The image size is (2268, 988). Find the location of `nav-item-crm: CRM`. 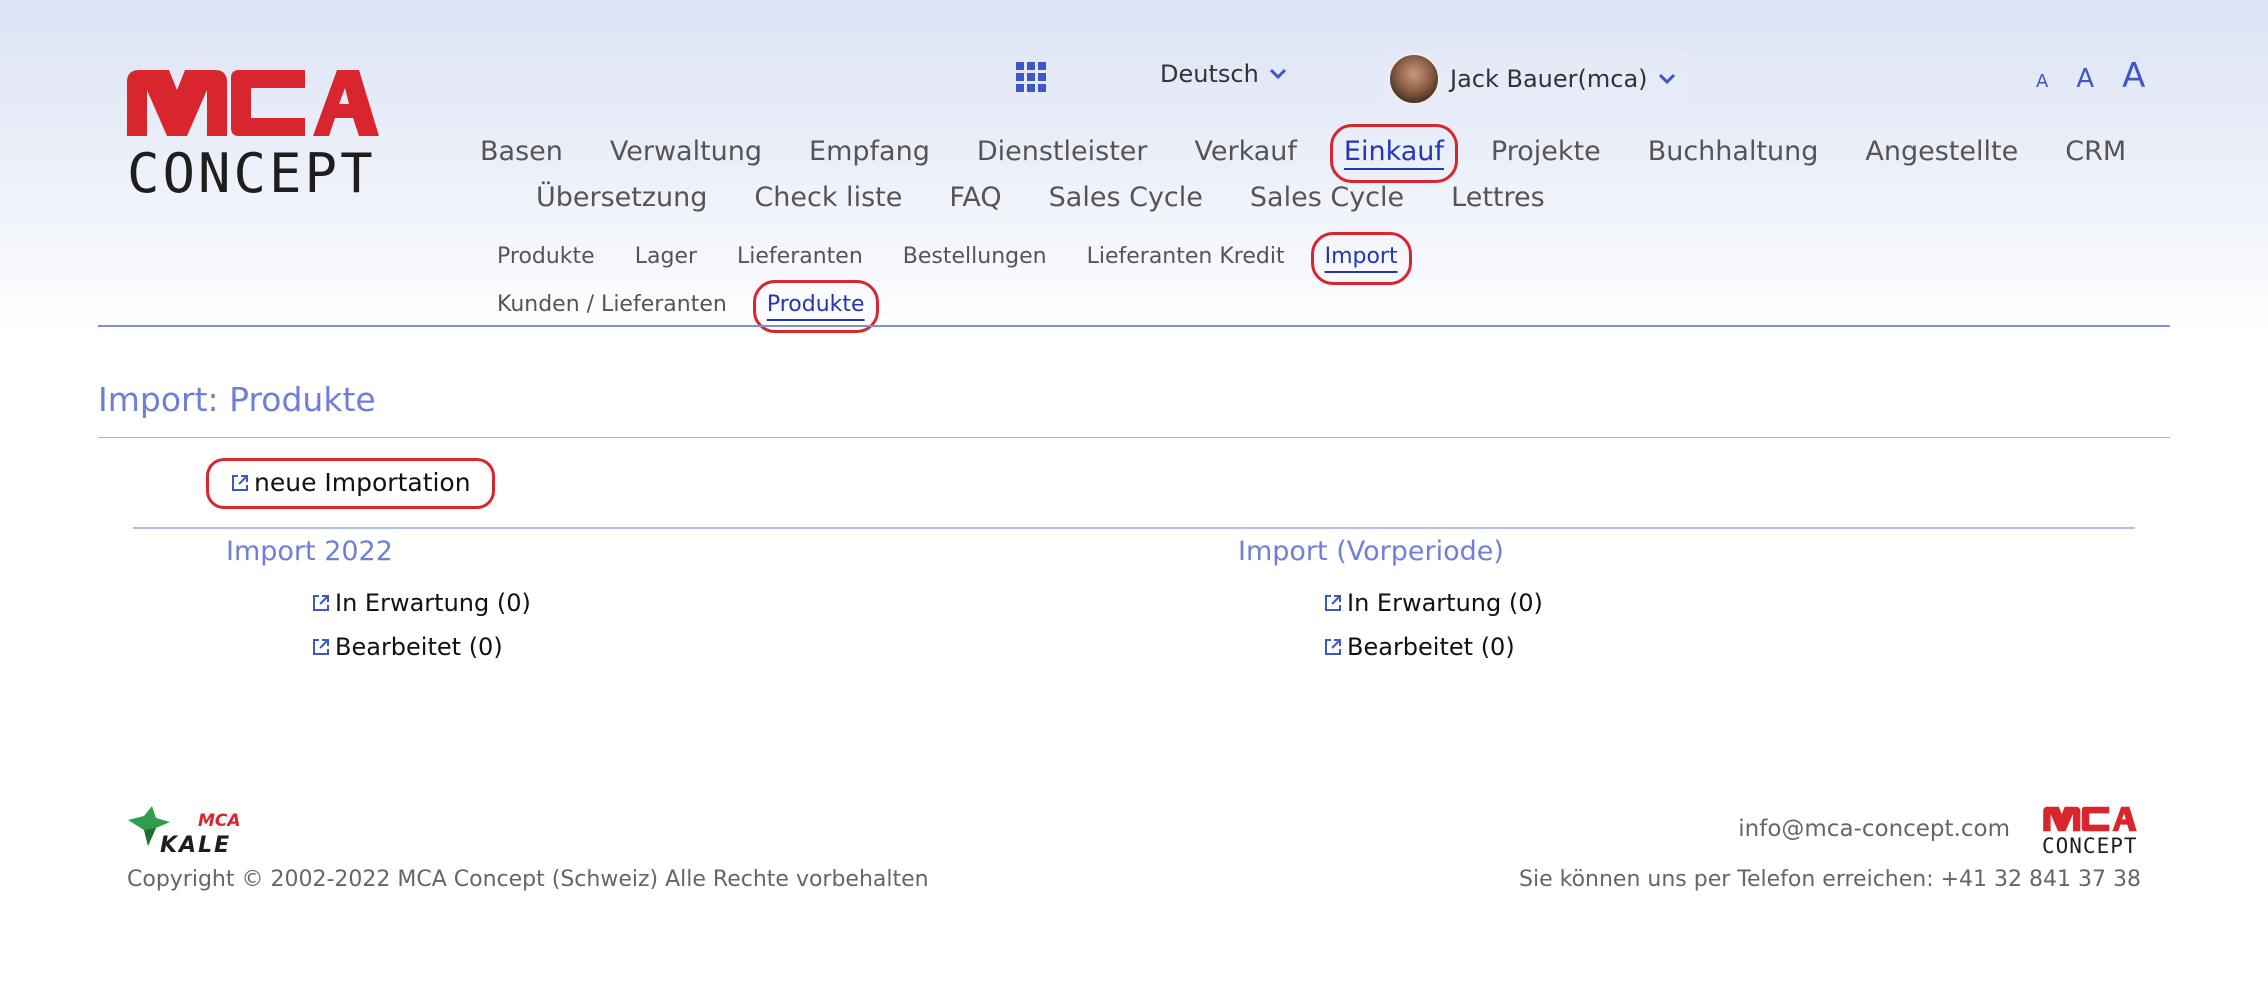

nav-item-crm: CRM is located at coordinates (2095, 151).